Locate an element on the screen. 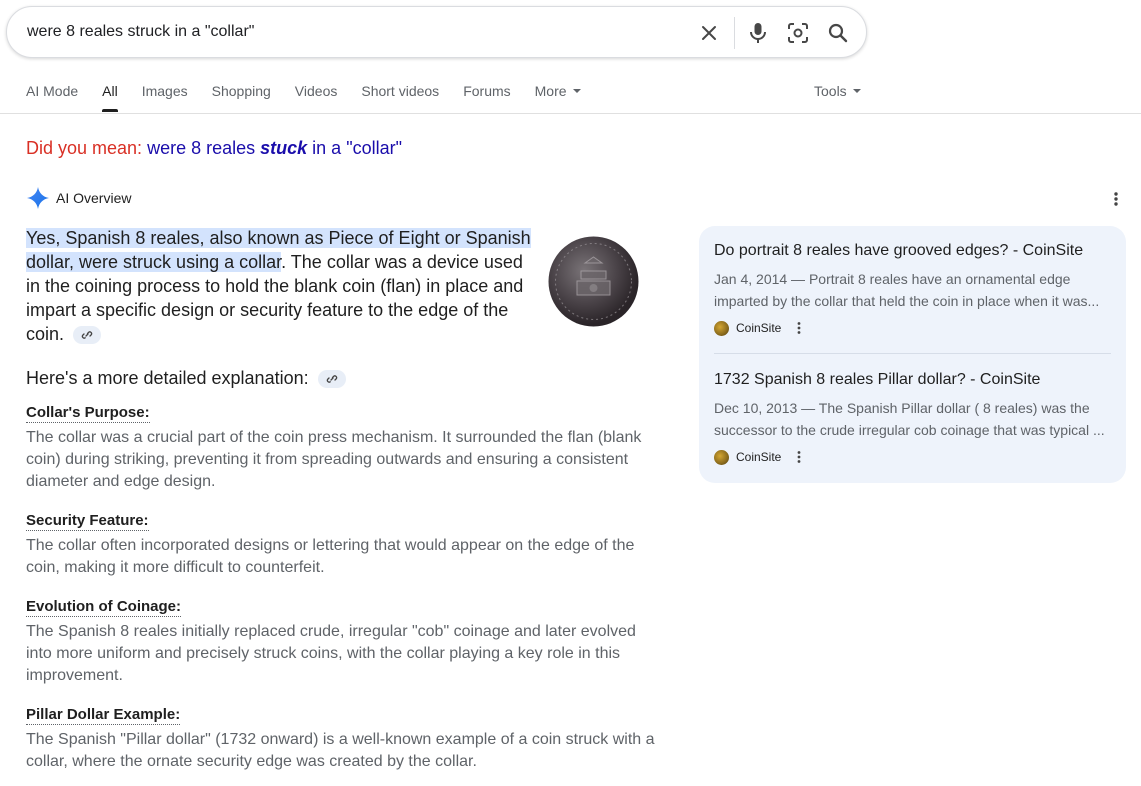 This screenshot has height=786, width=1141. tab-images: Images is located at coordinates (165, 98).